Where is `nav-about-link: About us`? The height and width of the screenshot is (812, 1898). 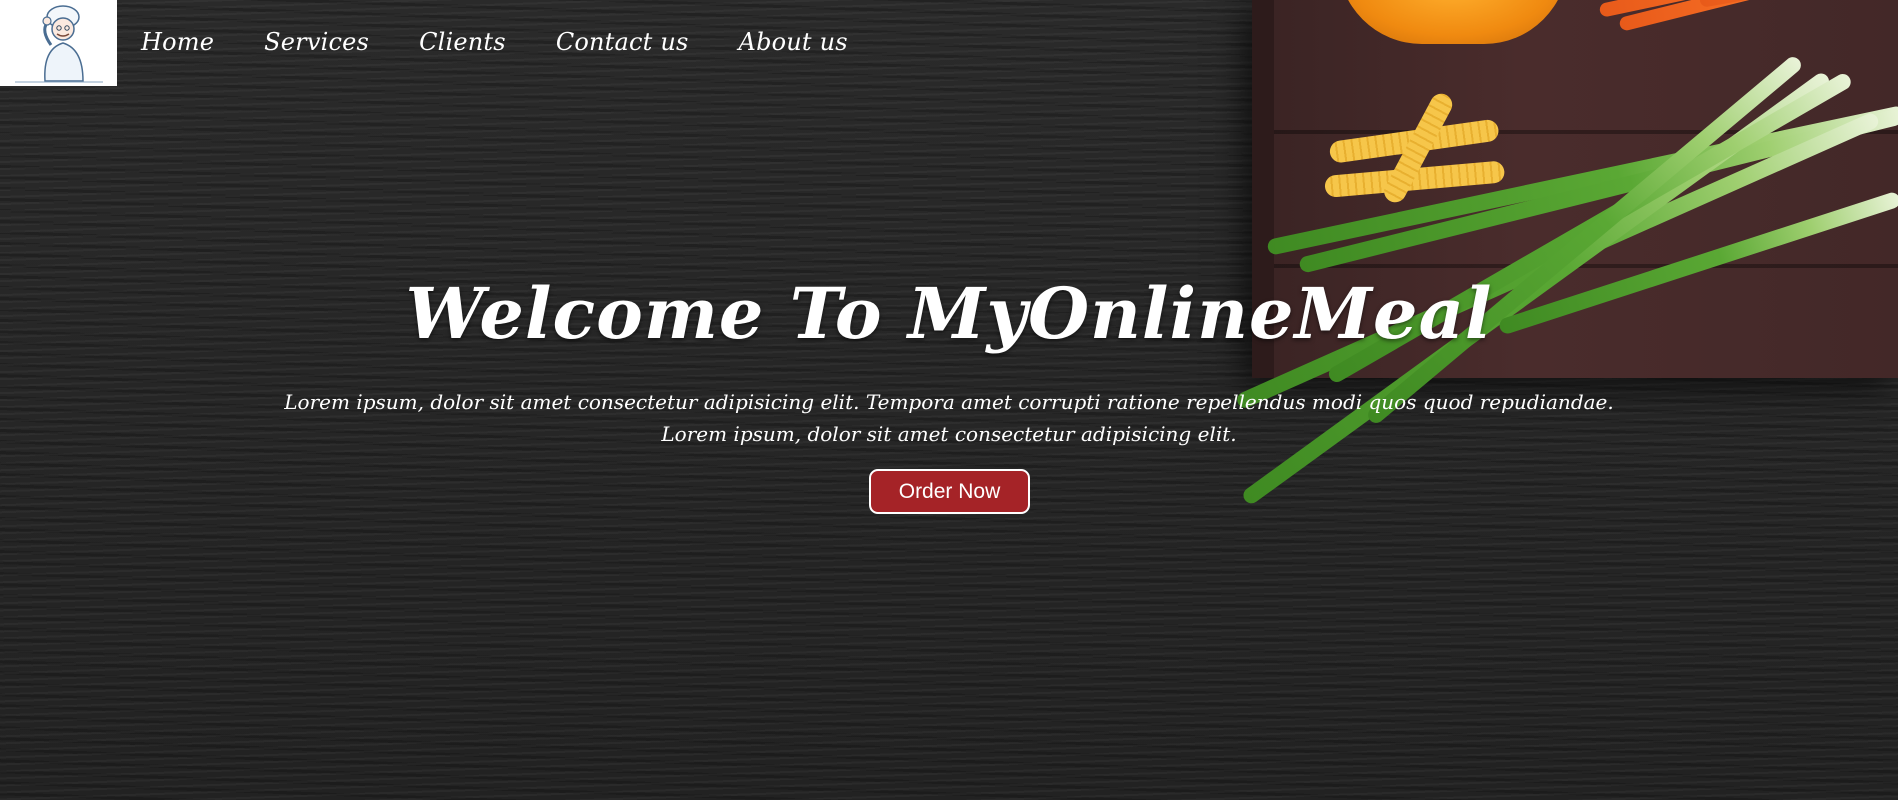
nav-about-link: About us is located at coordinates (793, 42).